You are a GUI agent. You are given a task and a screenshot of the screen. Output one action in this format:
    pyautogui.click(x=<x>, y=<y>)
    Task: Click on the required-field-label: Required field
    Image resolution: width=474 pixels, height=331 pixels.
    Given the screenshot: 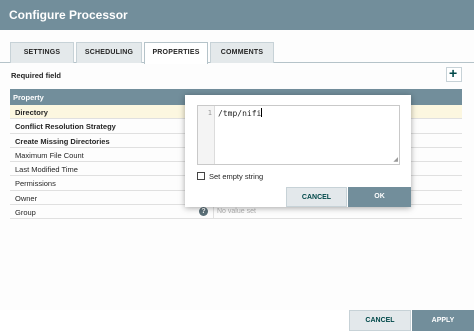 What is the action you would take?
    pyautogui.click(x=36, y=75)
    